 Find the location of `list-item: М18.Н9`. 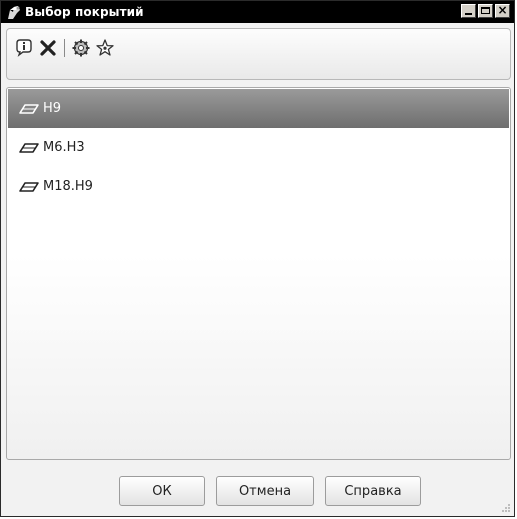

list-item: М18.Н9 is located at coordinates (258, 186).